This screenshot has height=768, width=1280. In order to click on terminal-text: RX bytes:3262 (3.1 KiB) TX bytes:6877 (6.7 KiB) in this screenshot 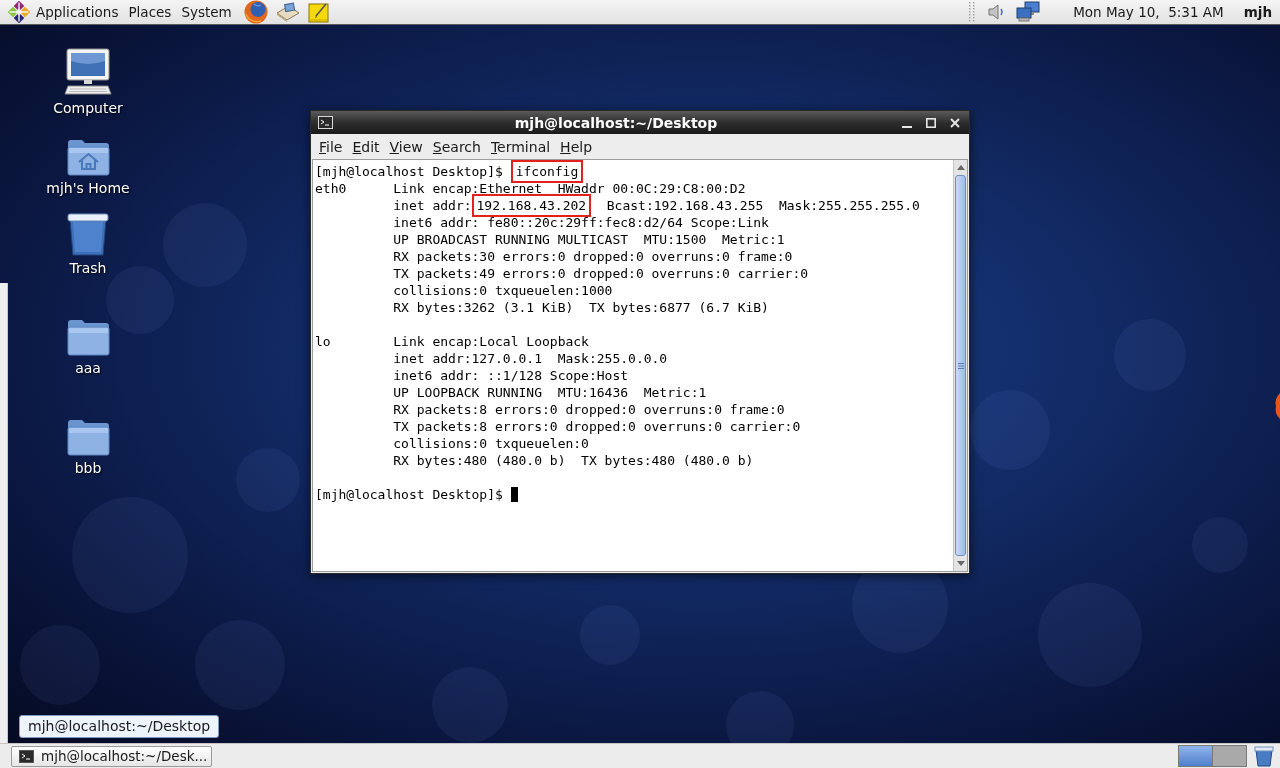, I will do `click(581, 307)`.